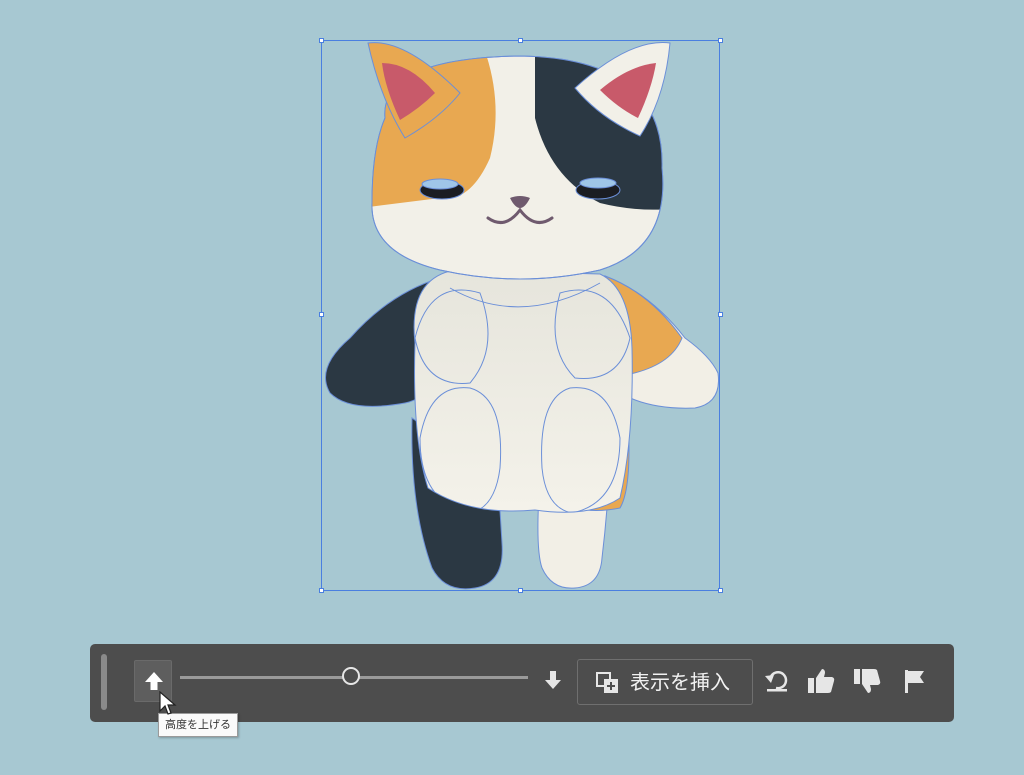 Image resolution: width=1024 pixels, height=775 pixels. I want to click on insert-view-label: 表示を挿入, so click(680, 682).